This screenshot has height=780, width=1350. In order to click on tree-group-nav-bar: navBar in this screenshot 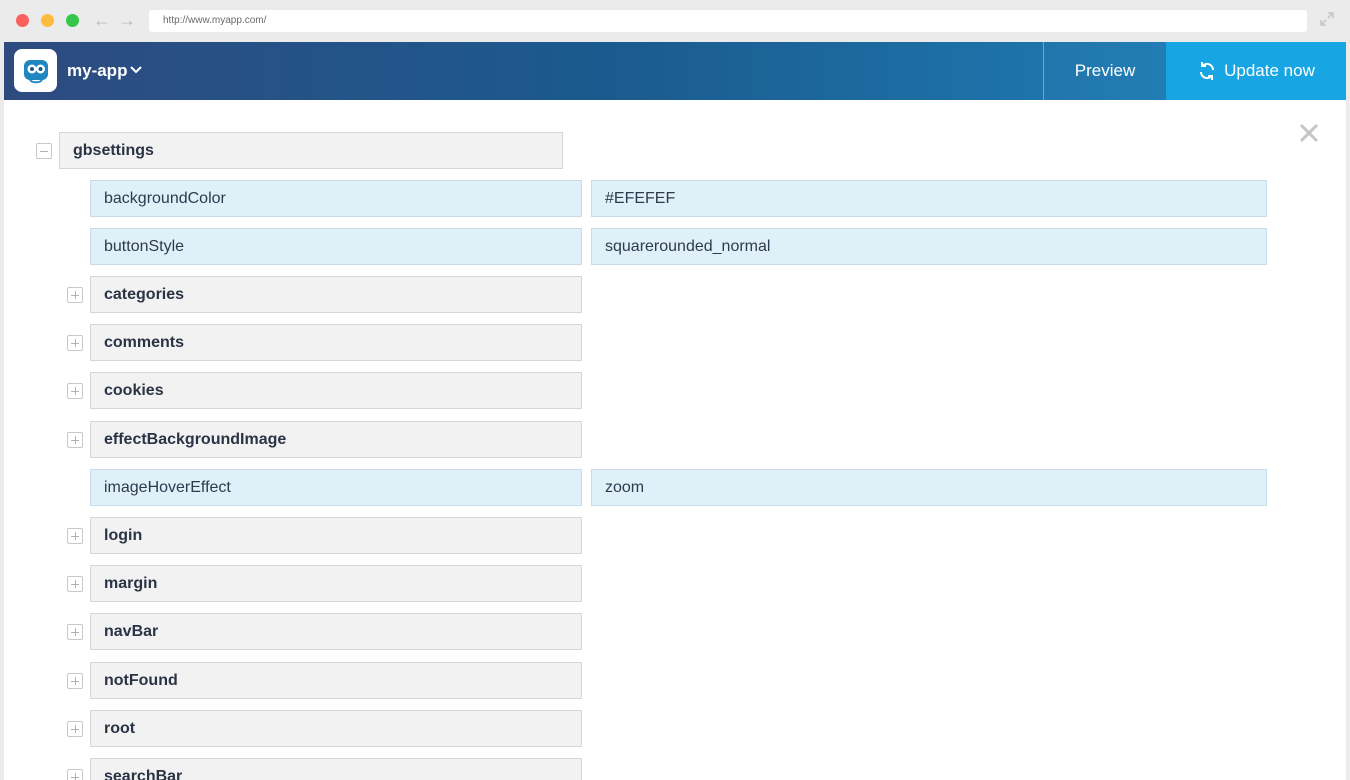, I will do `click(336, 631)`.